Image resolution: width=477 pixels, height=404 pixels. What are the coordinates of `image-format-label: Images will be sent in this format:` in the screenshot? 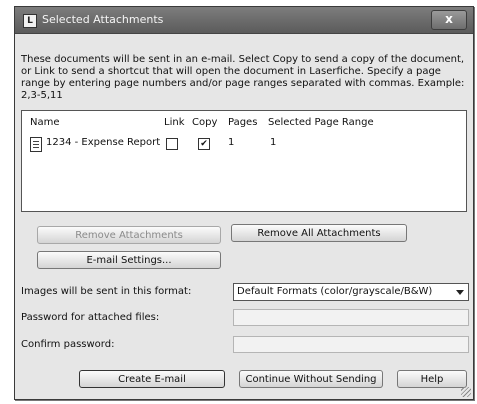 It's located at (106, 291).